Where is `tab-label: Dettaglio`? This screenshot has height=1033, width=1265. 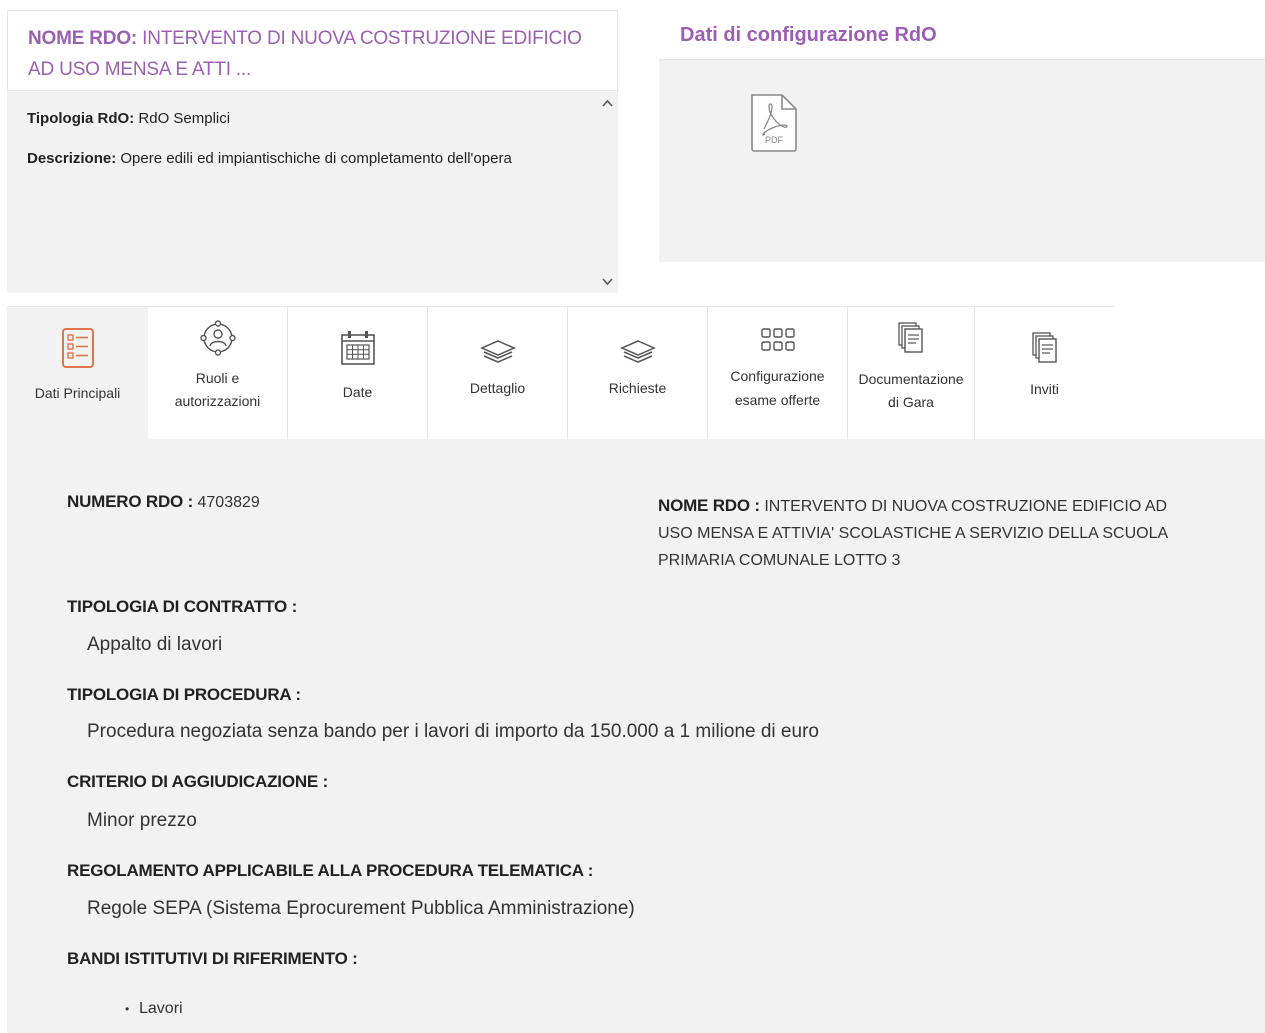
tab-label: Dettaglio is located at coordinates (497, 388).